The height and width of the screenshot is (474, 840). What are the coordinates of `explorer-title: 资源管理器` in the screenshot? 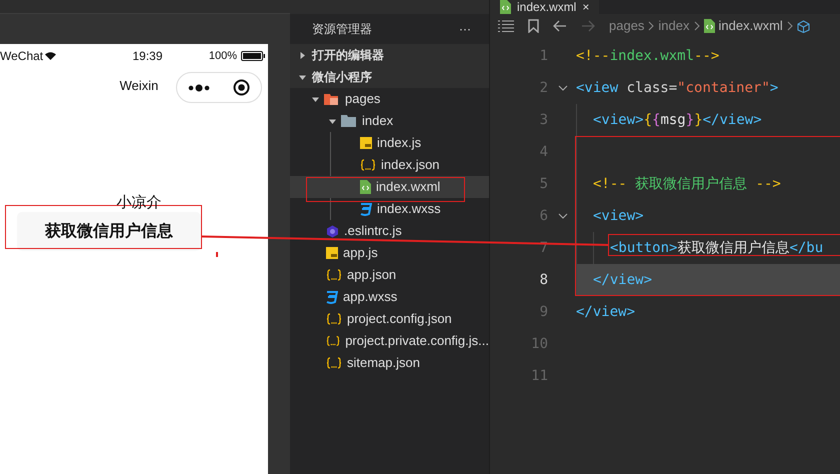 It's located at (342, 29).